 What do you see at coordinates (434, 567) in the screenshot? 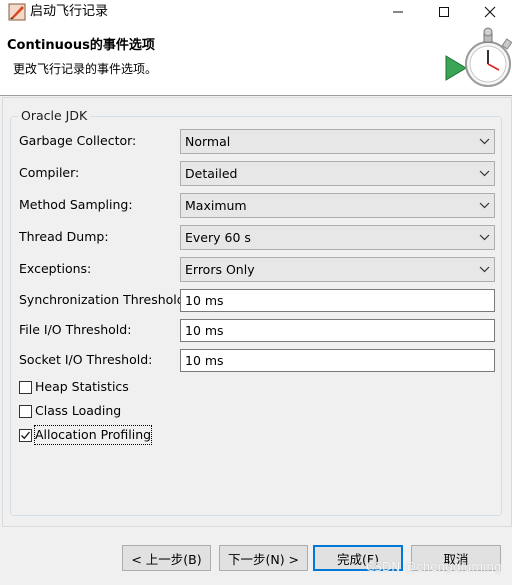
I see `watermark: CSDN @chengqiuming` at bounding box center [434, 567].